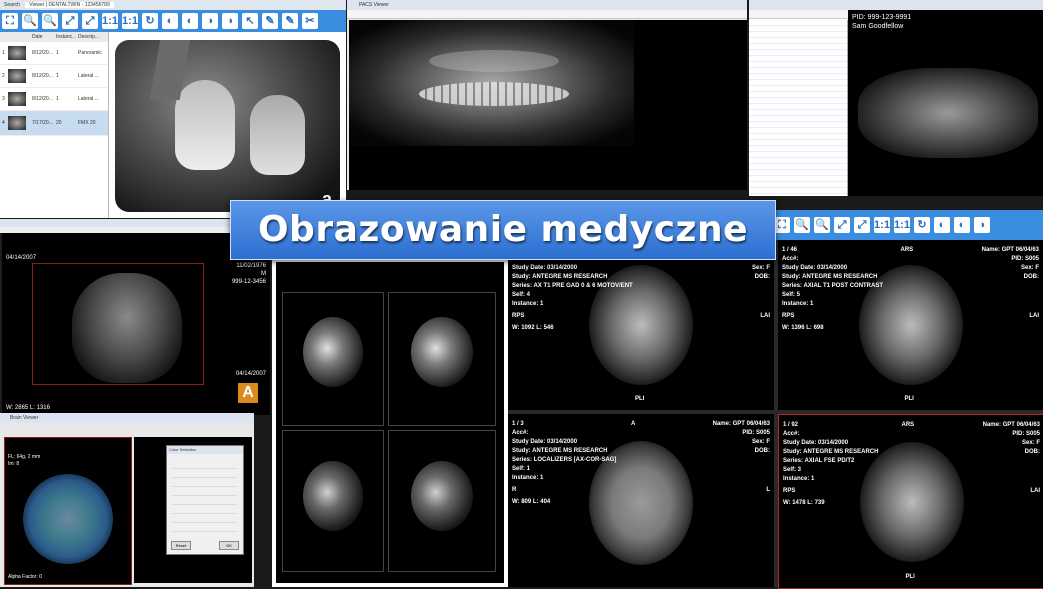  I want to click on mri-orientation-bottom: PLI, so click(909, 399).